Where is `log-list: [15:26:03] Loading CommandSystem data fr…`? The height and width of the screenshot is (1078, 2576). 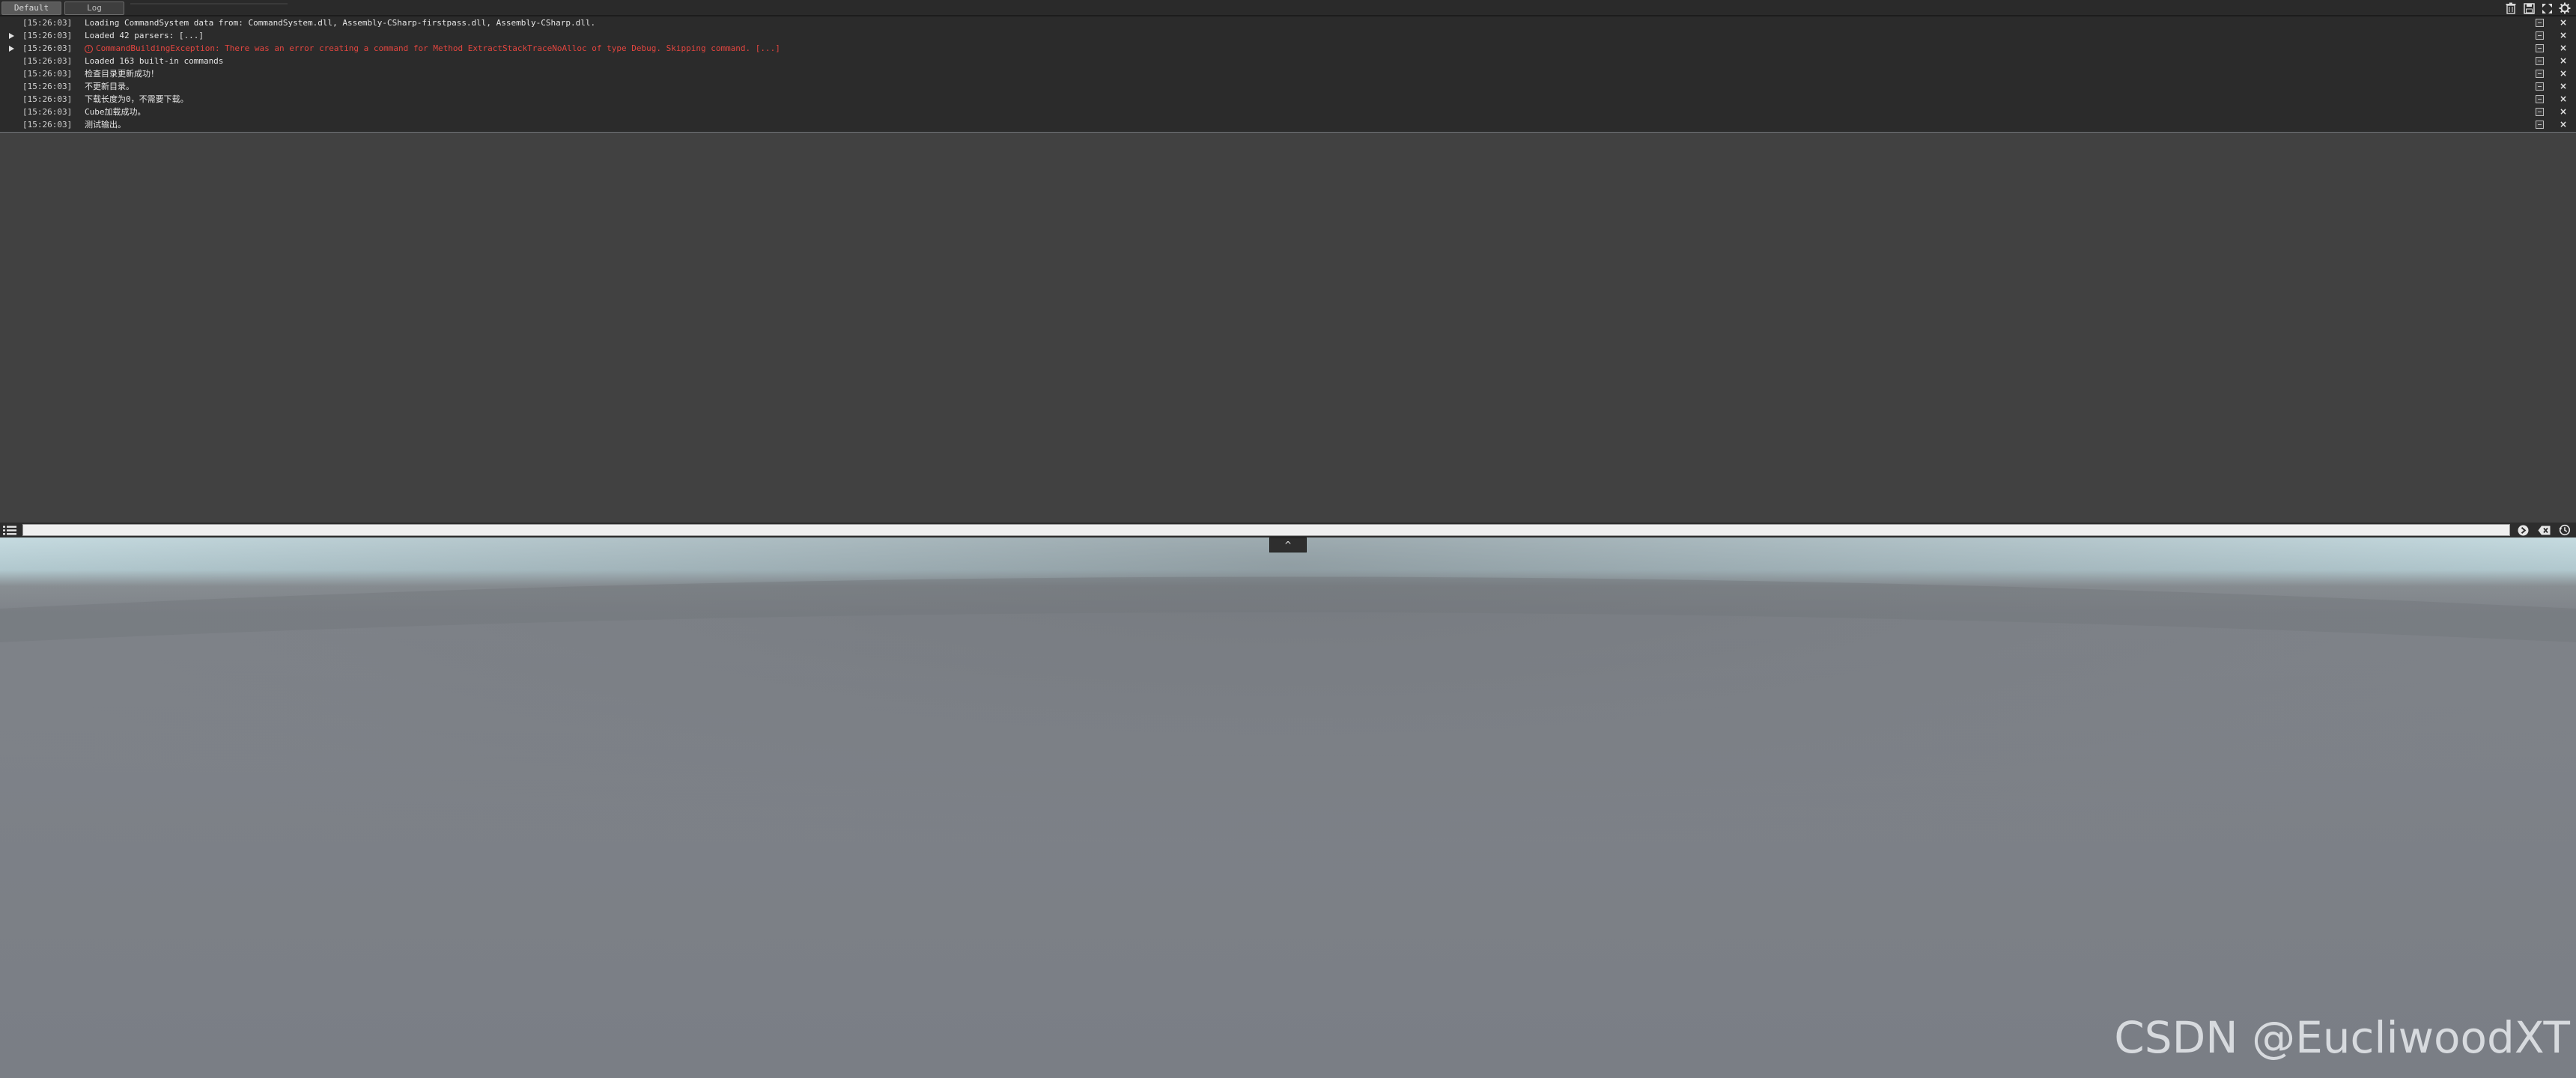
log-list: [15:26:03] Loading CommandSystem data fr… is located at coordinates (1288, 74).